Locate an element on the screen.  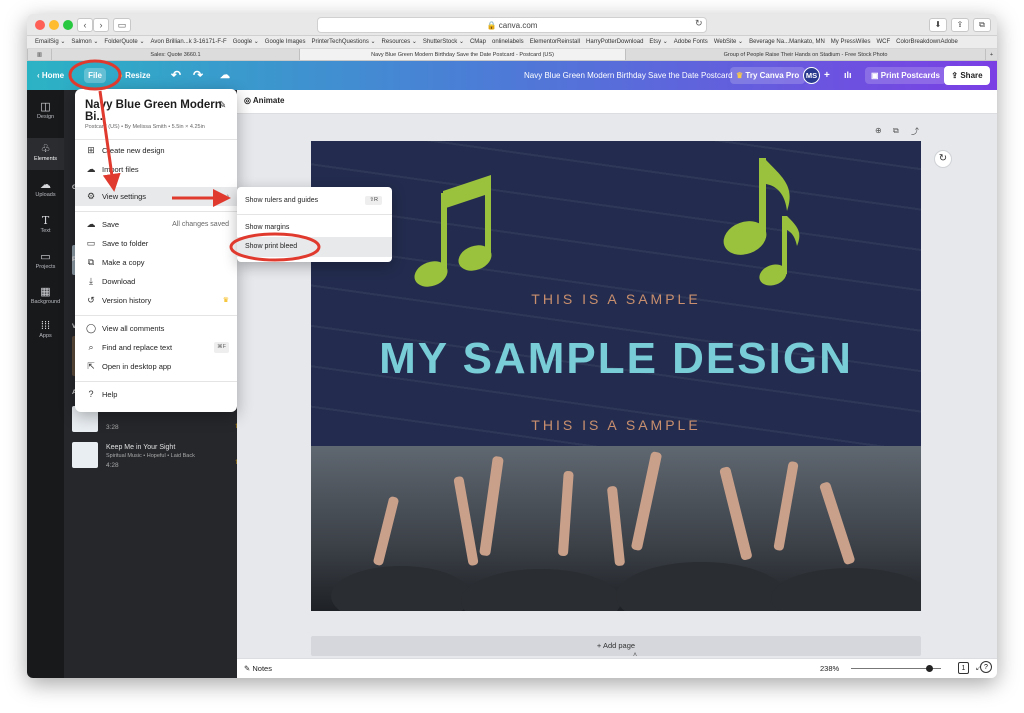
bookmark-item: Adobe Fonts is located at coordinates (691, 42).